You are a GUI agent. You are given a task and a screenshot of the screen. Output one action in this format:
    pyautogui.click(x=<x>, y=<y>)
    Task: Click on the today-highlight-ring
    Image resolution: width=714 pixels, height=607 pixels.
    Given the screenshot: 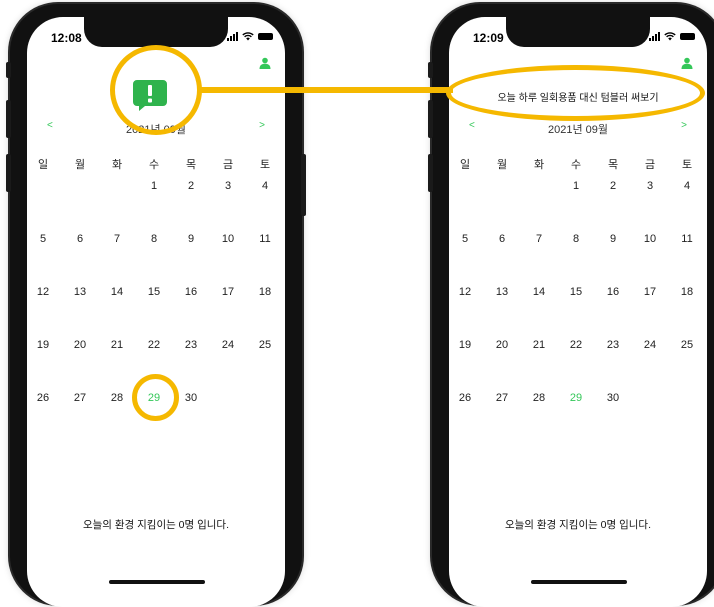 What is the action you would take?
    pyautogui.click(x=155, y=397)
    